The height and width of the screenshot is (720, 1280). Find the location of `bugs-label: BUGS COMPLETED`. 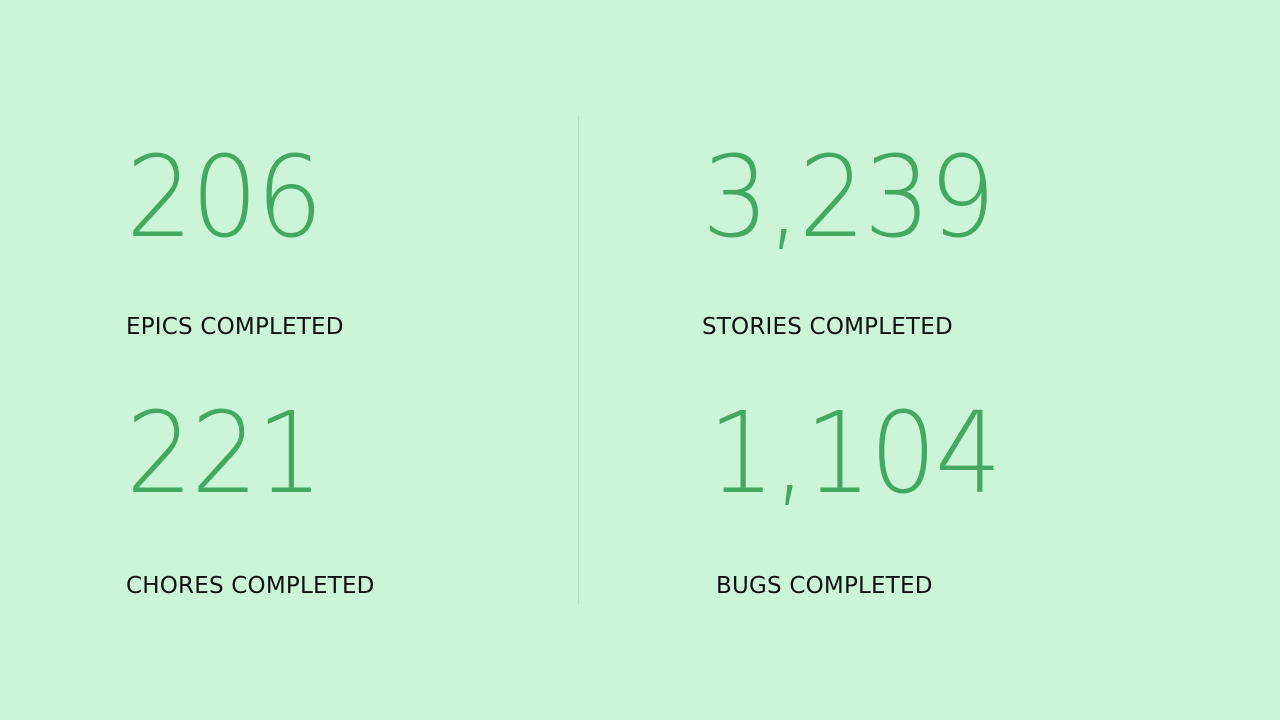

bugs-label: BUGS COMPLETED is located at coordinates (824, 586).